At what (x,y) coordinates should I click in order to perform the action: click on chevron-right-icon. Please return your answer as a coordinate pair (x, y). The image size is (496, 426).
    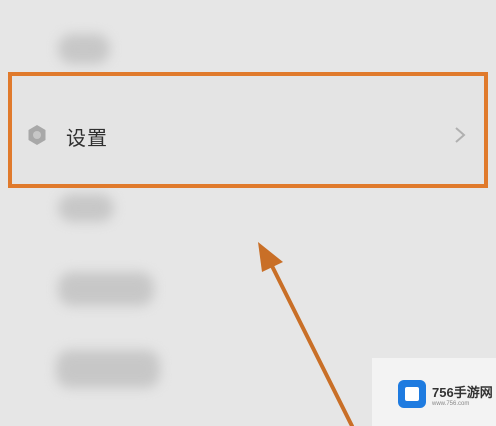
    Looking at the image, I should click on (460, 135).